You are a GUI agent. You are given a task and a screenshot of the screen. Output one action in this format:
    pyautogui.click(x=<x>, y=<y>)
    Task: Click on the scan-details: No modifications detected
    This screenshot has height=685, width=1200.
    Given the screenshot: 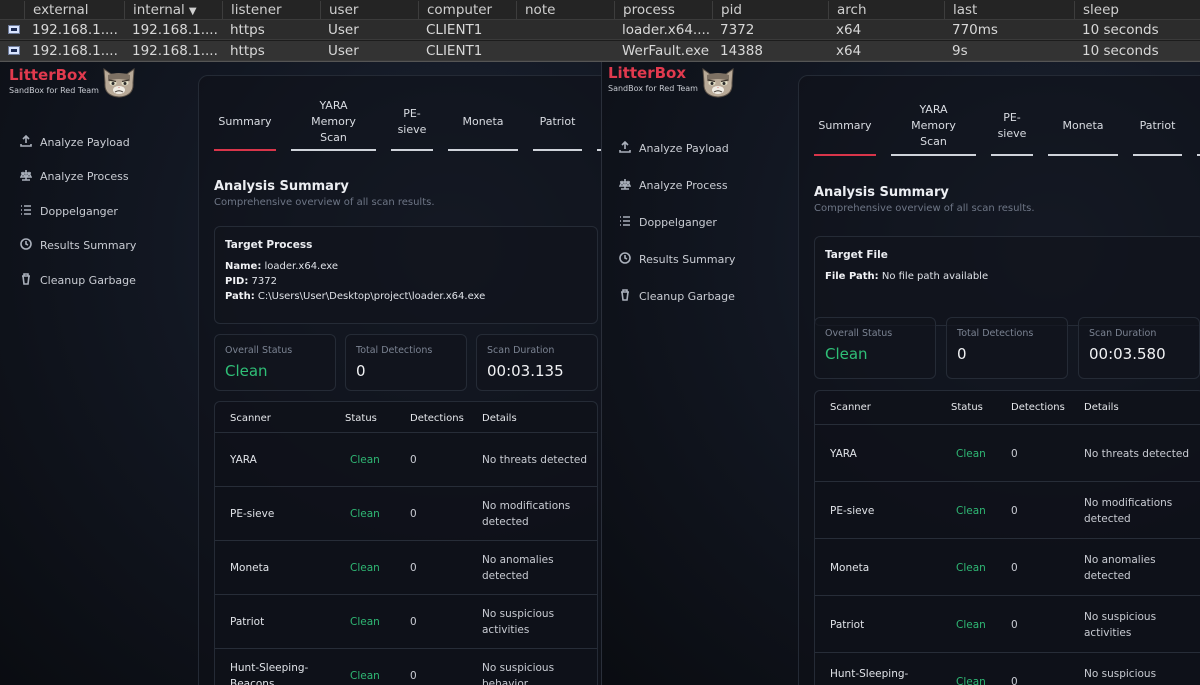 What is the action you would take?
    pyautogui.click(x=526, y=514)
    